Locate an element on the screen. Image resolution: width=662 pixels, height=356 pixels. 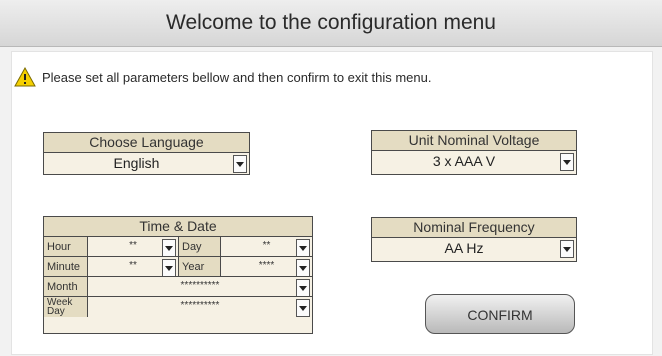
minute-label: Minute is located at coordinates (65, 266).